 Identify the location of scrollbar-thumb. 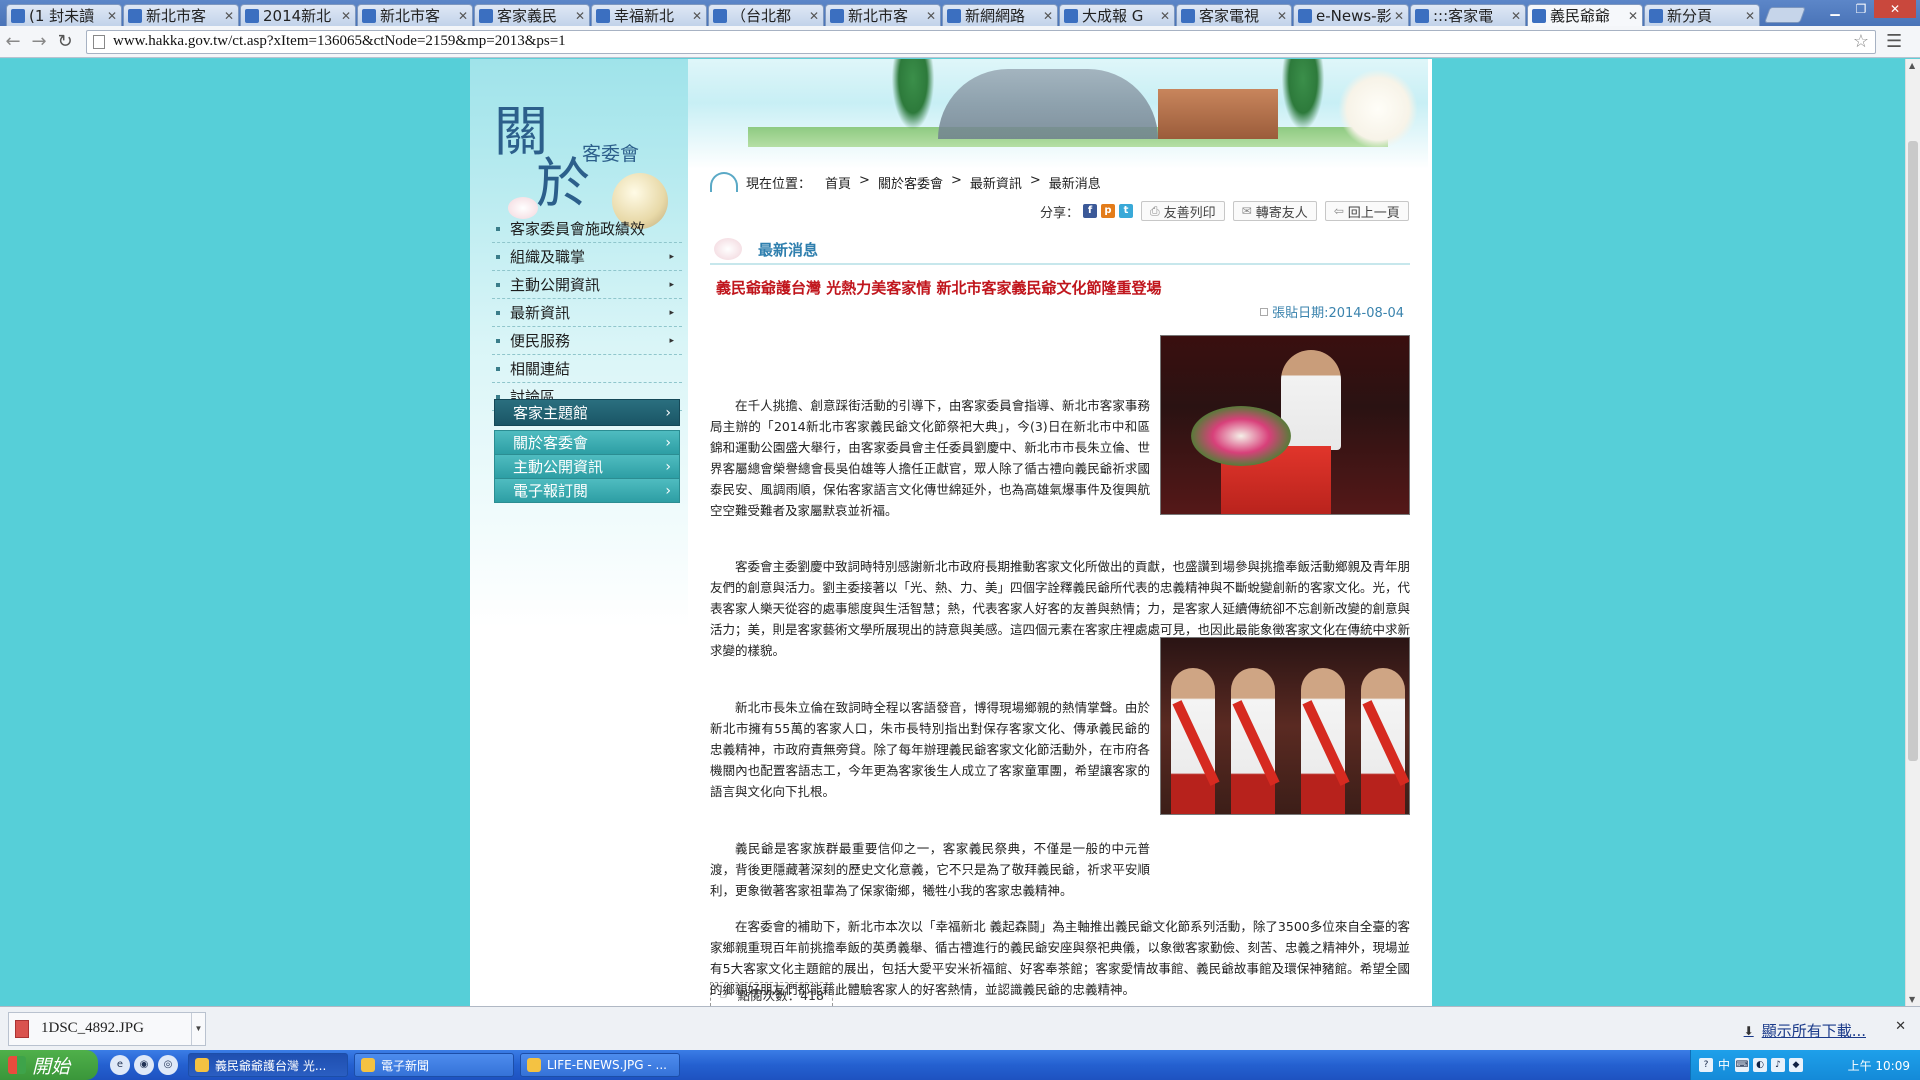
(1913, 451).